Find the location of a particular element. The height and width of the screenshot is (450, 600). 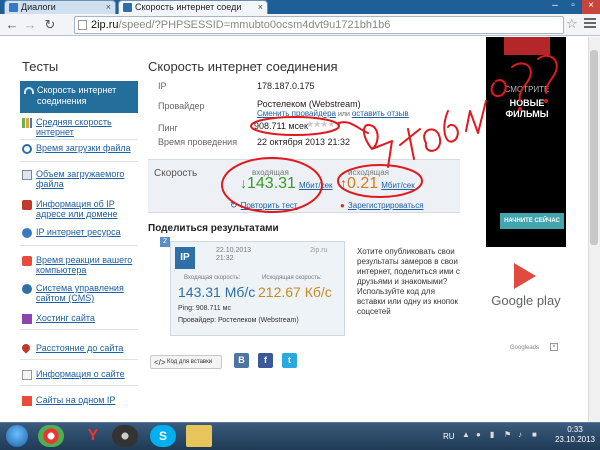

tray-misc-icon: ■ is located at coordinates (537, 435).